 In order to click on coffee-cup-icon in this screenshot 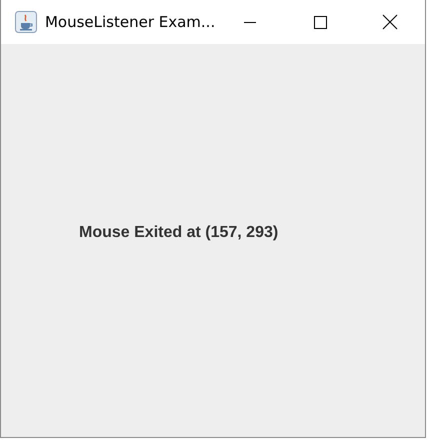, I will do `click(26, 22)`.